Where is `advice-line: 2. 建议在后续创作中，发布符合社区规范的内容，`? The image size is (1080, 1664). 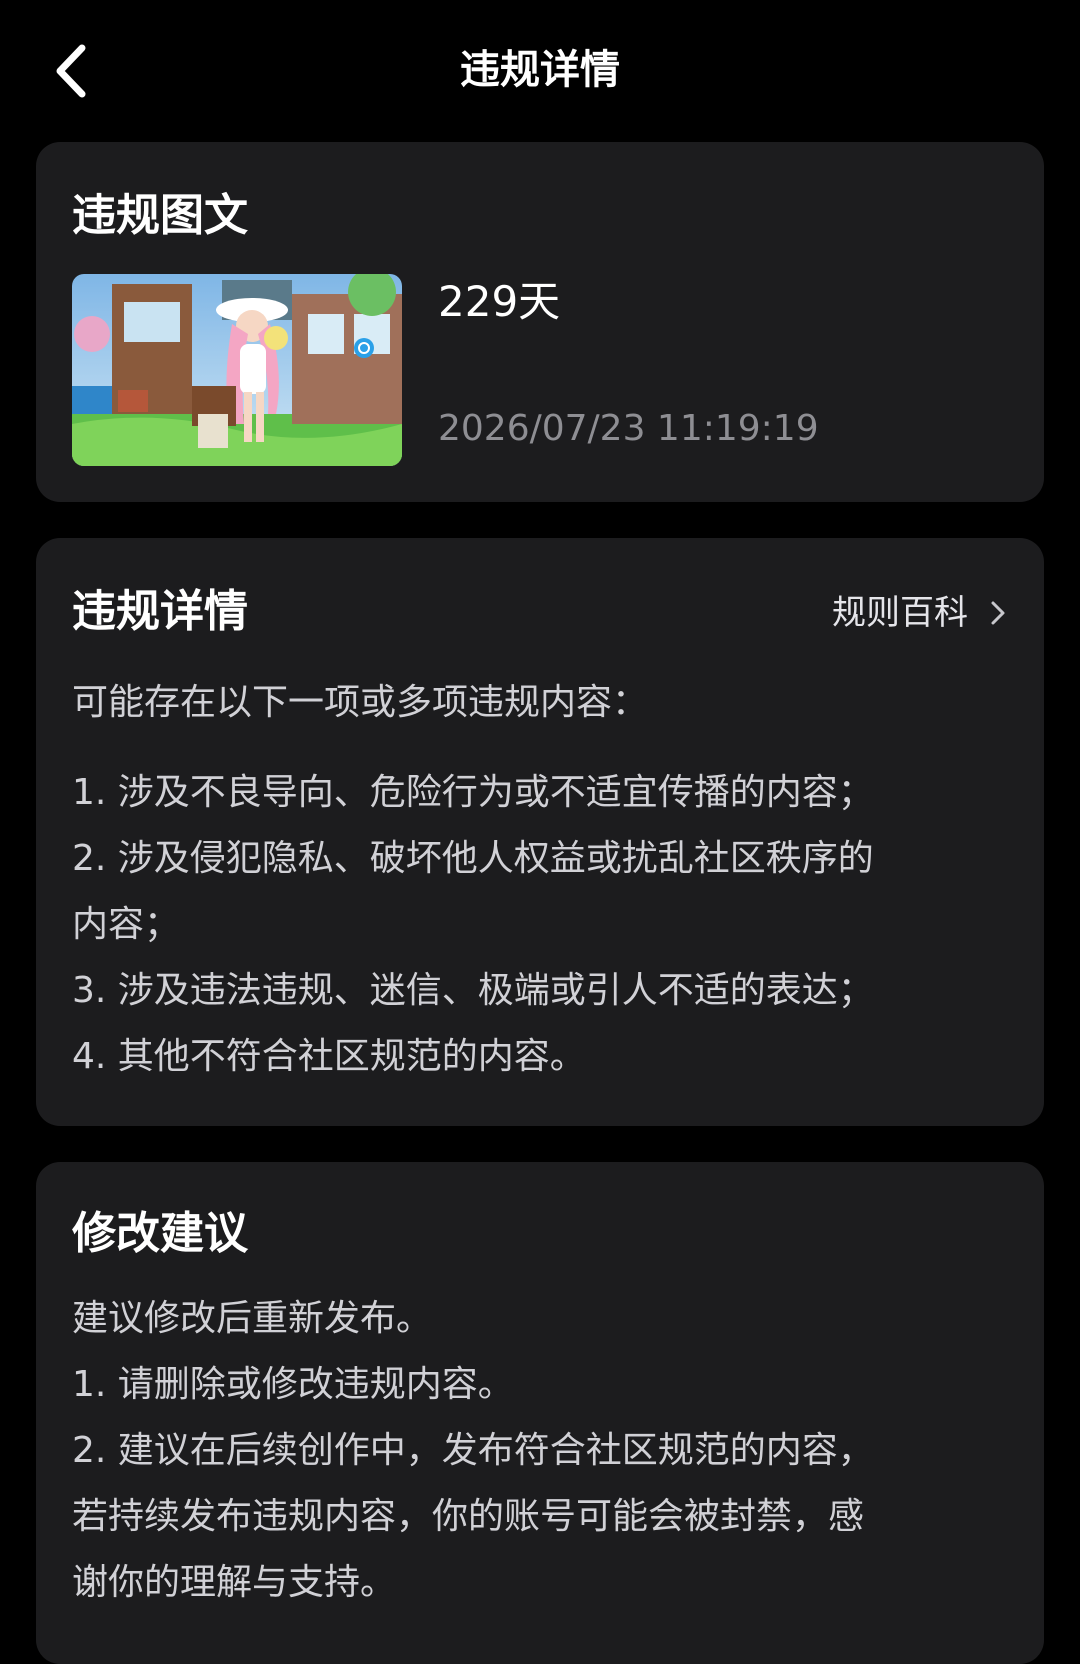
advice-line: 2. 建议在后续创作中，发布符合社区规范的内容， is located at coordinates (473, 1450).